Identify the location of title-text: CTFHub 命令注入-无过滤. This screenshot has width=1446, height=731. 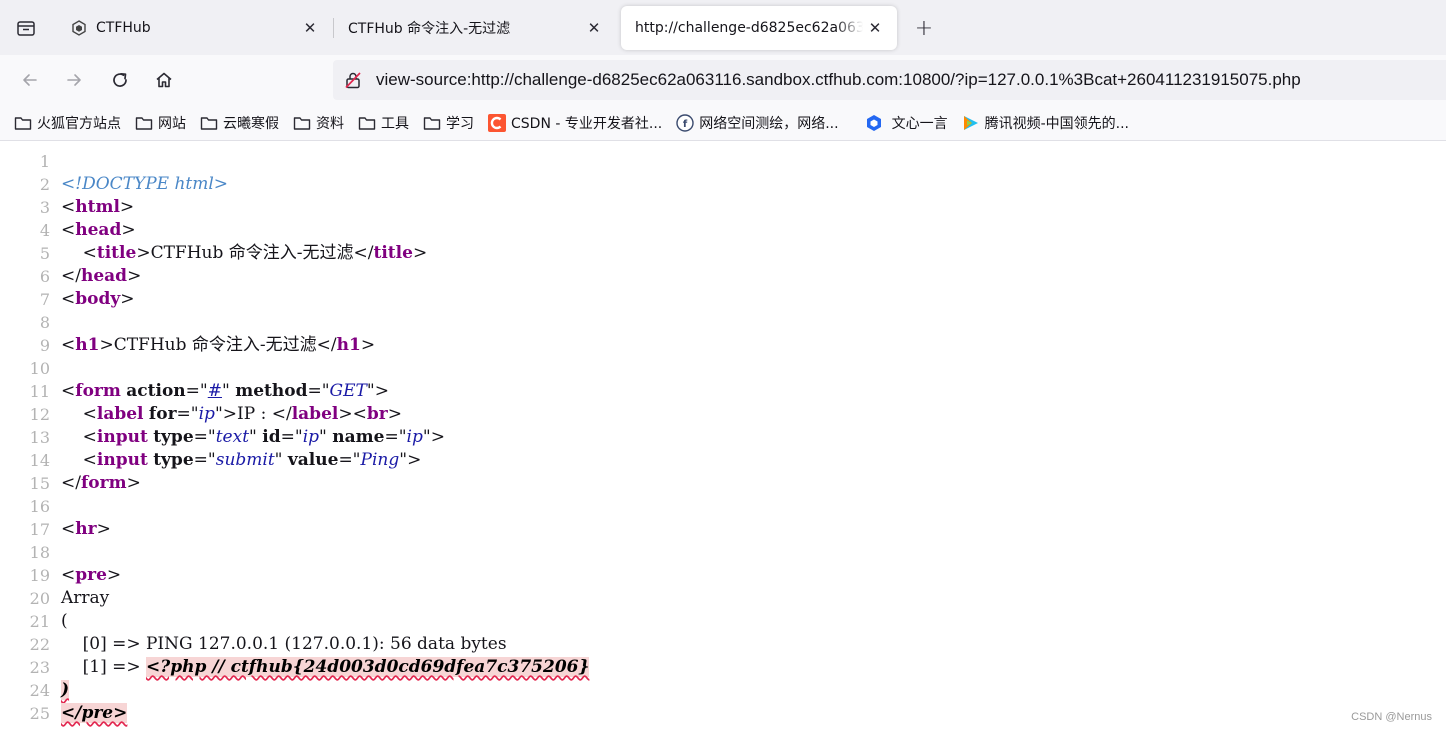
(252, 253).